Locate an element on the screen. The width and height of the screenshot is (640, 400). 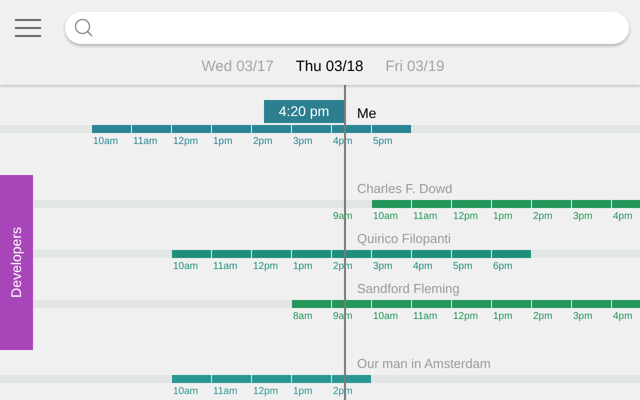
search-icon is located at coordinates (84, 28).